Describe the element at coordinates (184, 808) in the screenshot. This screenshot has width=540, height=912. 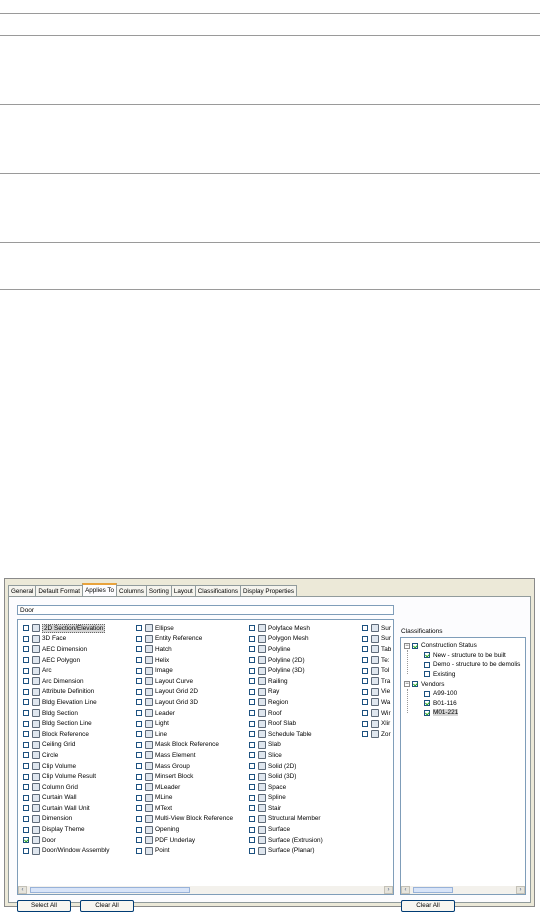
I see `list-item: MText` at that location.